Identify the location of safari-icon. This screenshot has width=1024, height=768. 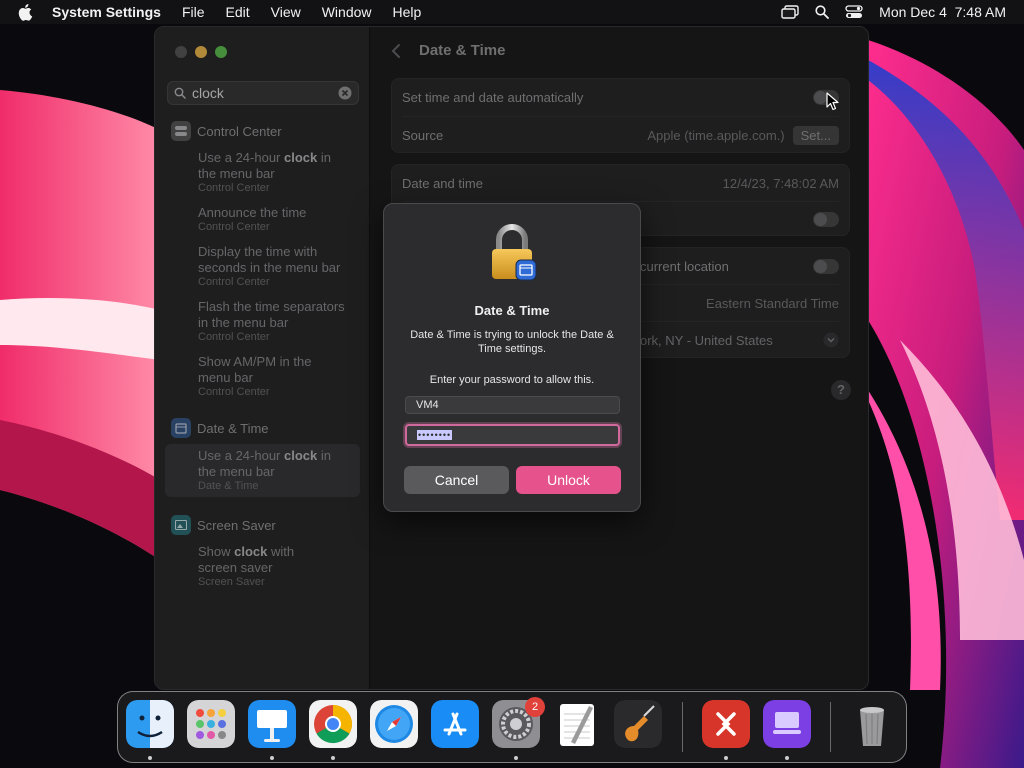
(394, 724).